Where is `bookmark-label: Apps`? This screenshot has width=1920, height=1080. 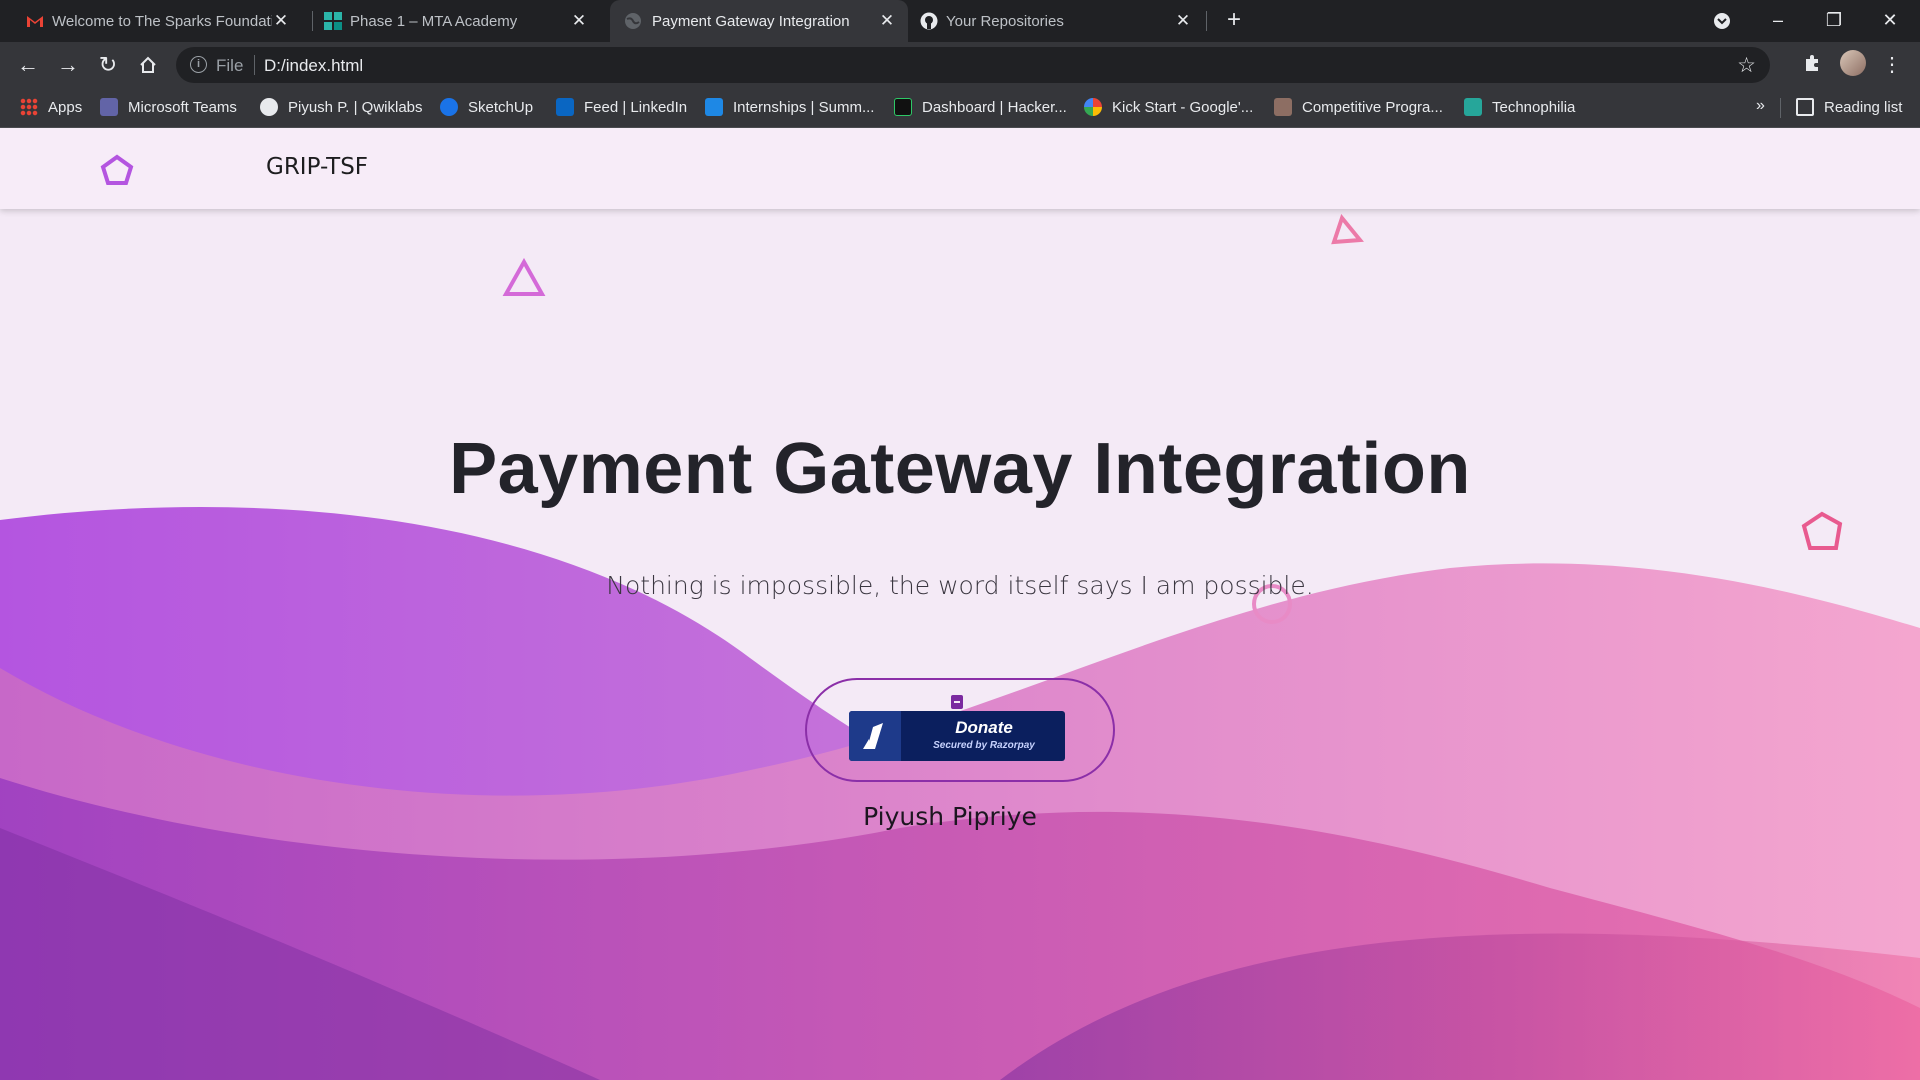 bookmark-label: Apps is located at coordinates (65, 107).